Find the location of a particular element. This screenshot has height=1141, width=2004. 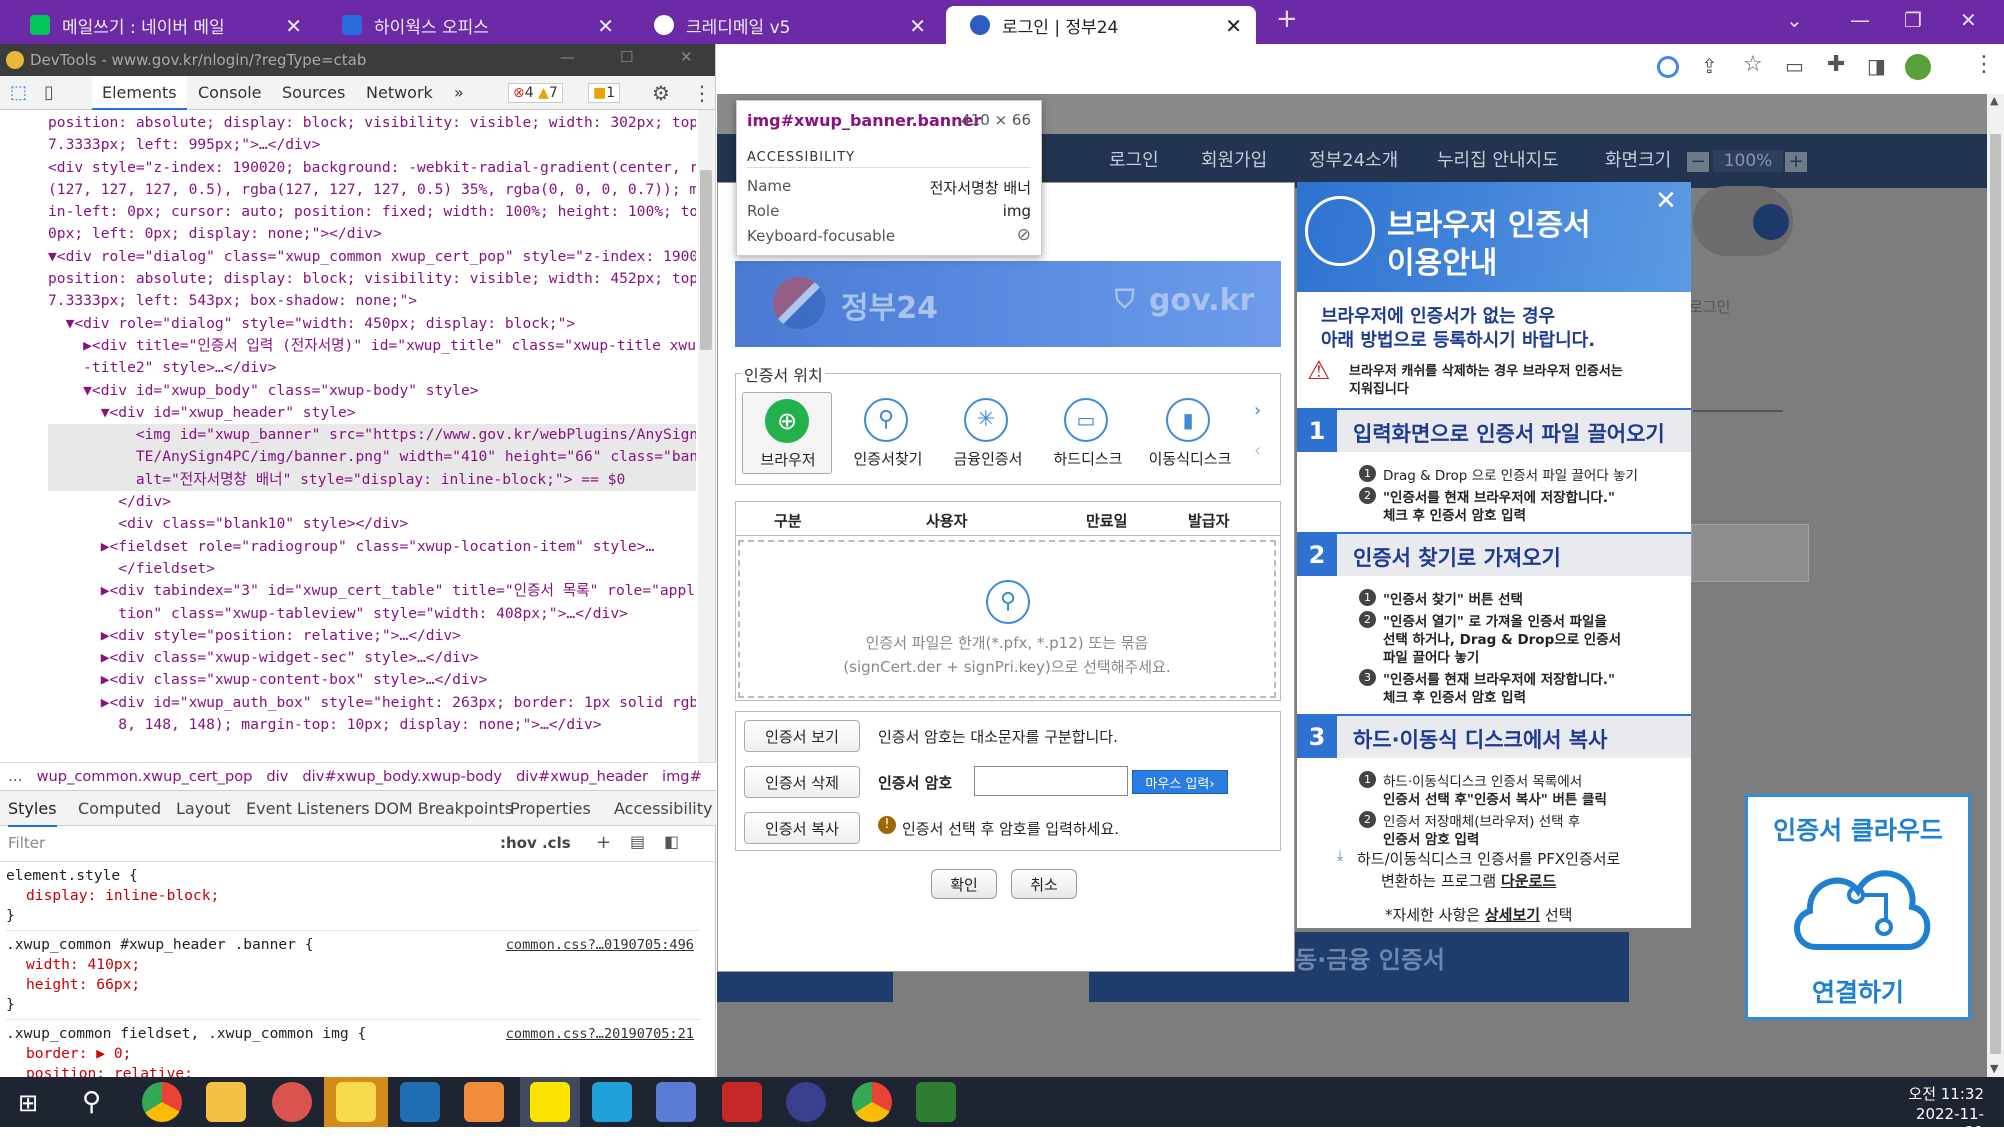

breadcrumb-item: img# is located at coordinates (682, 776).